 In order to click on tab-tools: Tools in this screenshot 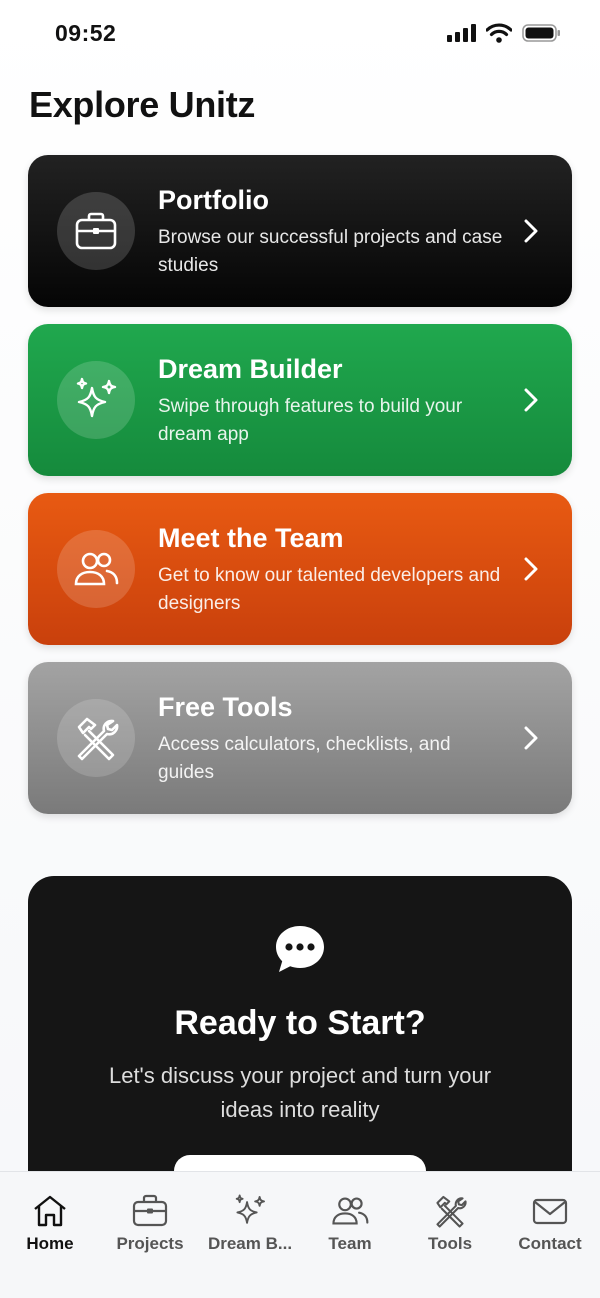, I will do `click(450, 1224)`.